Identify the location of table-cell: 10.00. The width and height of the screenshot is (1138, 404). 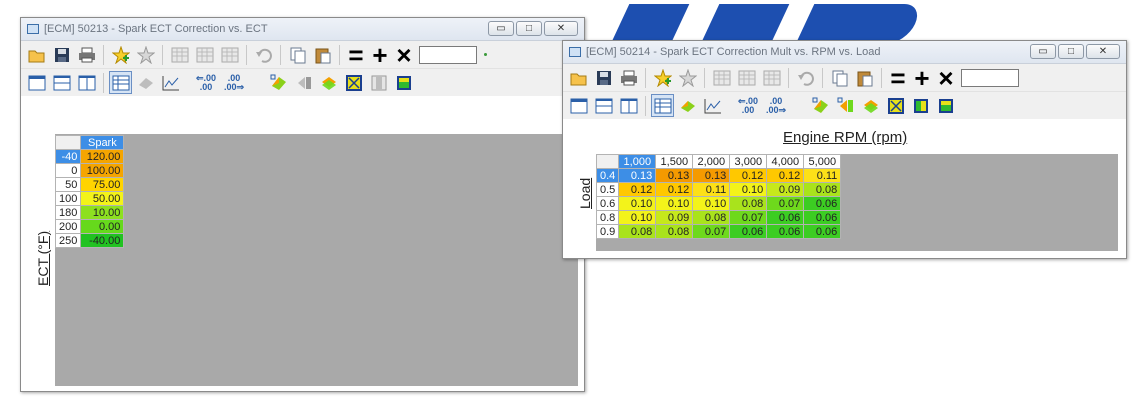
(102, 212).